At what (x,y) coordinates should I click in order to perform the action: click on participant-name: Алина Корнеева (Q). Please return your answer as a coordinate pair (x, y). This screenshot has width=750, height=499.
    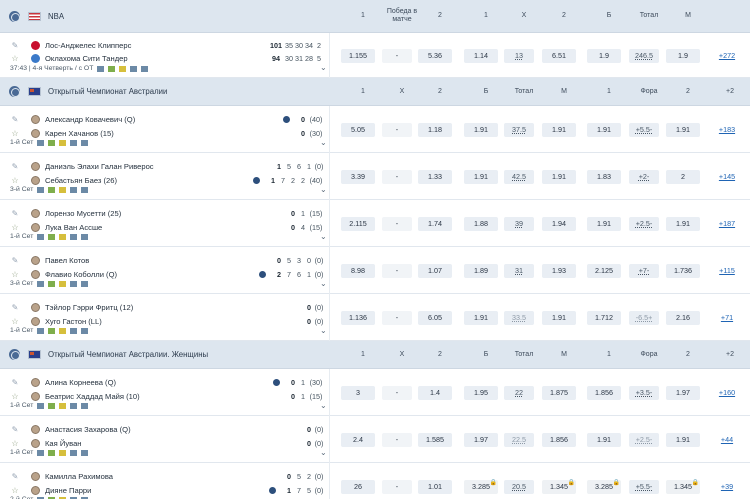
    Looking at the image, I should click on (80, 382).